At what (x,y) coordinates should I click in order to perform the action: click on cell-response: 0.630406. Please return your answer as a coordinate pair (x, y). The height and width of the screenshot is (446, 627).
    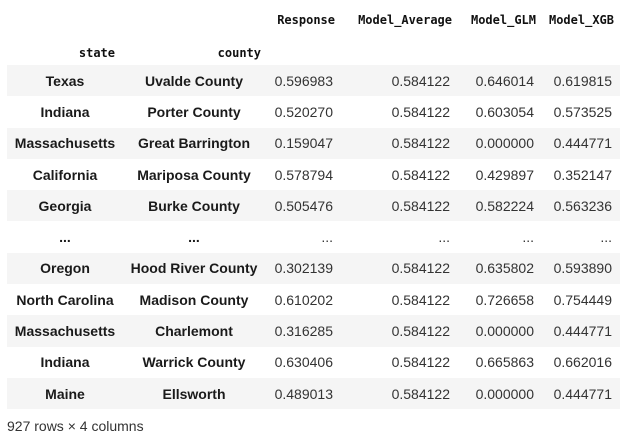
    Looking at the image, I should click on (303, 362).